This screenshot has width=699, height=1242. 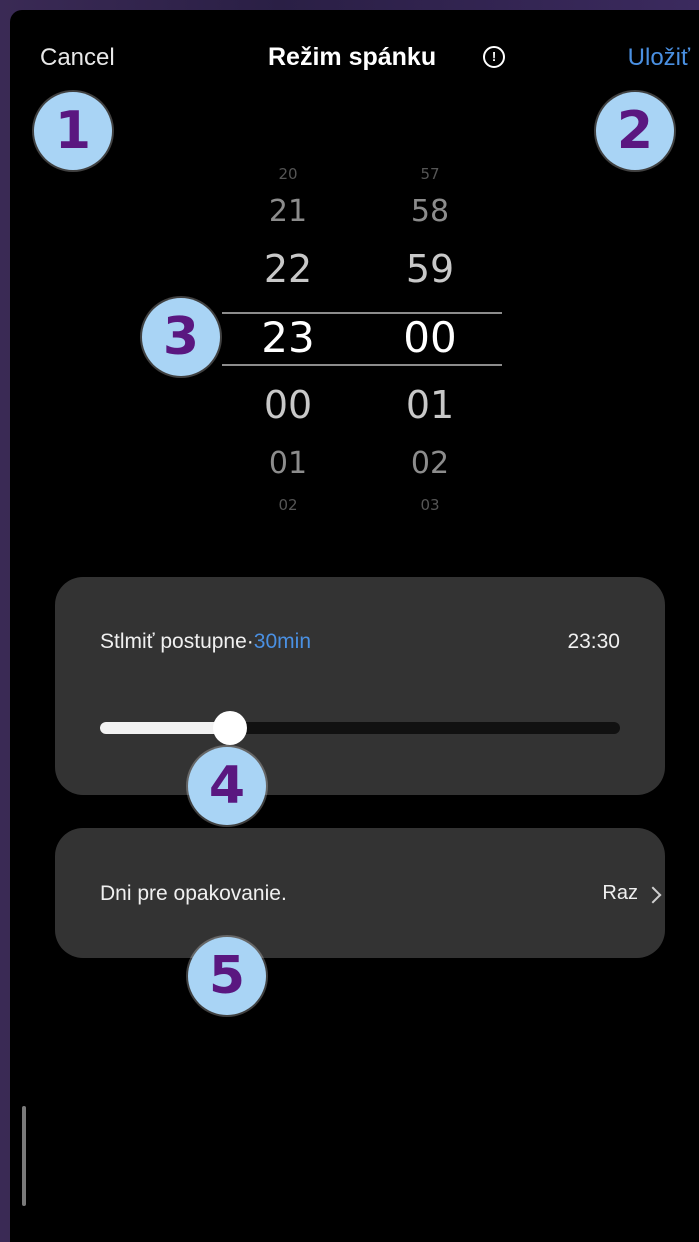 What do you see at coordinates (165, 728) in the screenshot?
I see `slider-fill` at bounding box center [165, 728].